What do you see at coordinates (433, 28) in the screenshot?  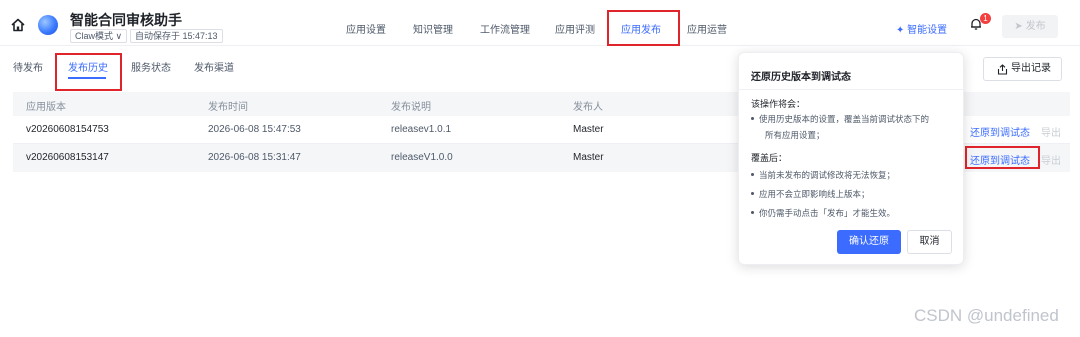 I see `nav-knowledge: 知识管理` at bounding box center [433, 28].